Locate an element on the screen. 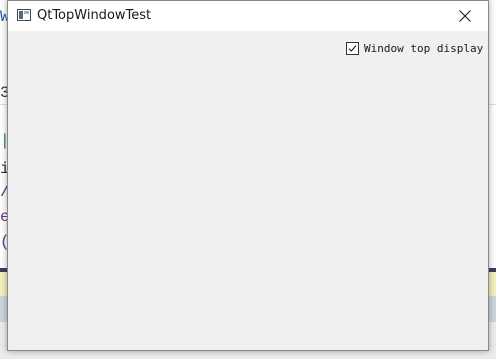  window-title: QtTopWindowTest is located at coordinates (94, 15).